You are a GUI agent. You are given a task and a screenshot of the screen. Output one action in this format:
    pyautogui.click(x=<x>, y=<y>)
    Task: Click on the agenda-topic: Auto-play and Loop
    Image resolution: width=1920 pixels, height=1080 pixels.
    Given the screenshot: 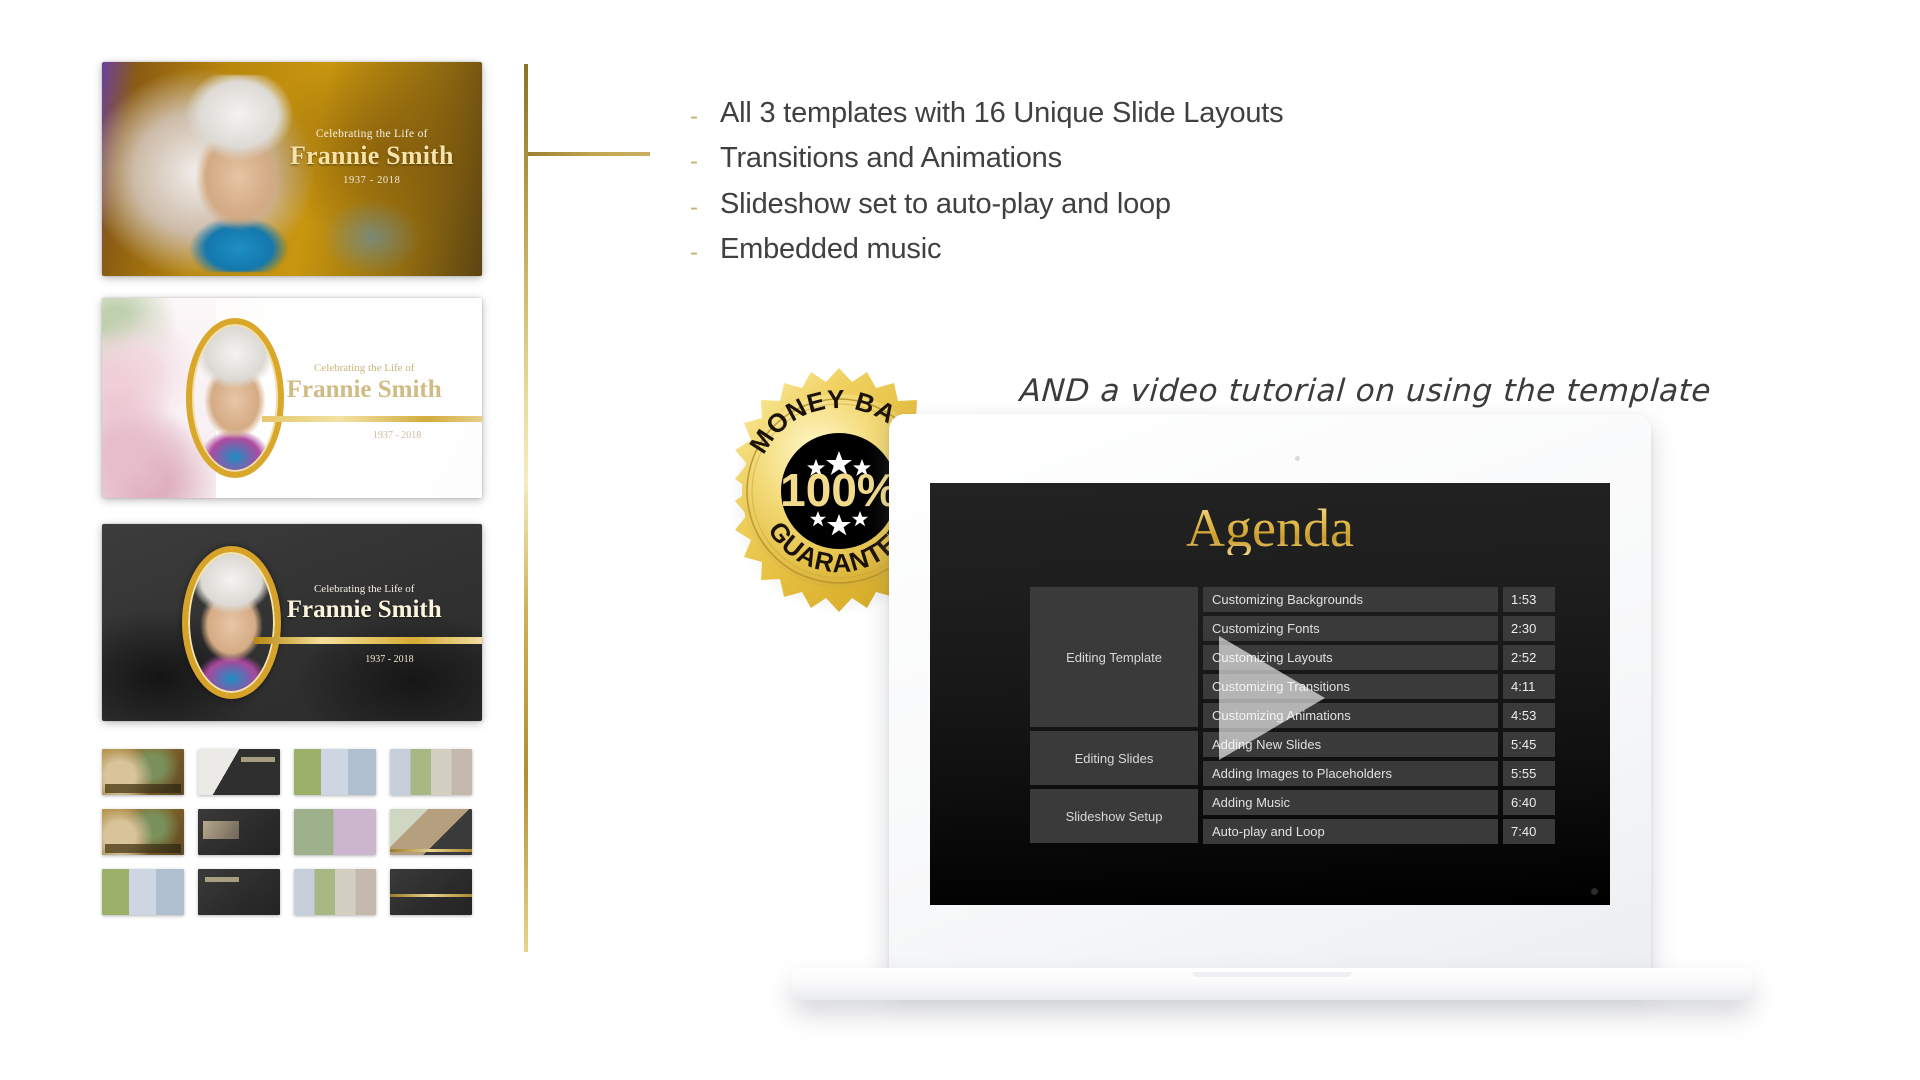 What is the action you would take?
    pyautogui.click(x=1350, y=831)
    